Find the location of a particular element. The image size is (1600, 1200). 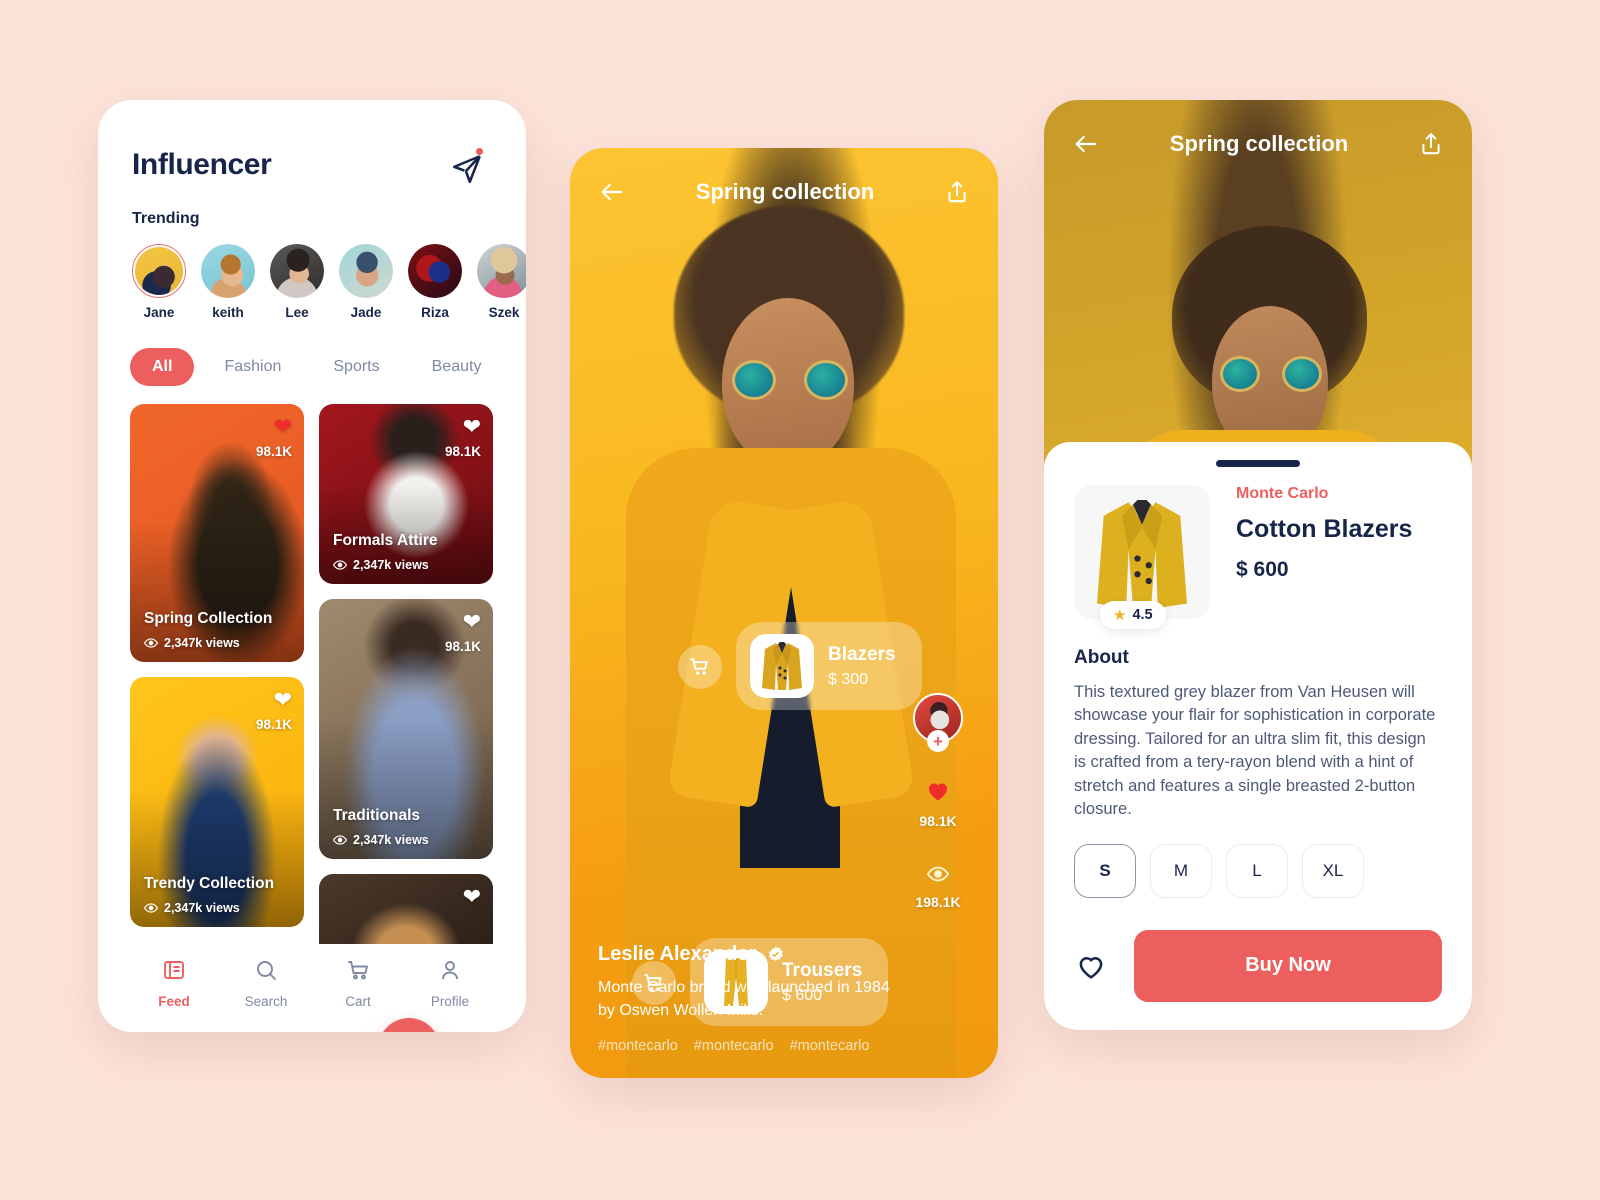

filter-tabs: All Fashion Sports Beauty is located at coordinates (312, 353).